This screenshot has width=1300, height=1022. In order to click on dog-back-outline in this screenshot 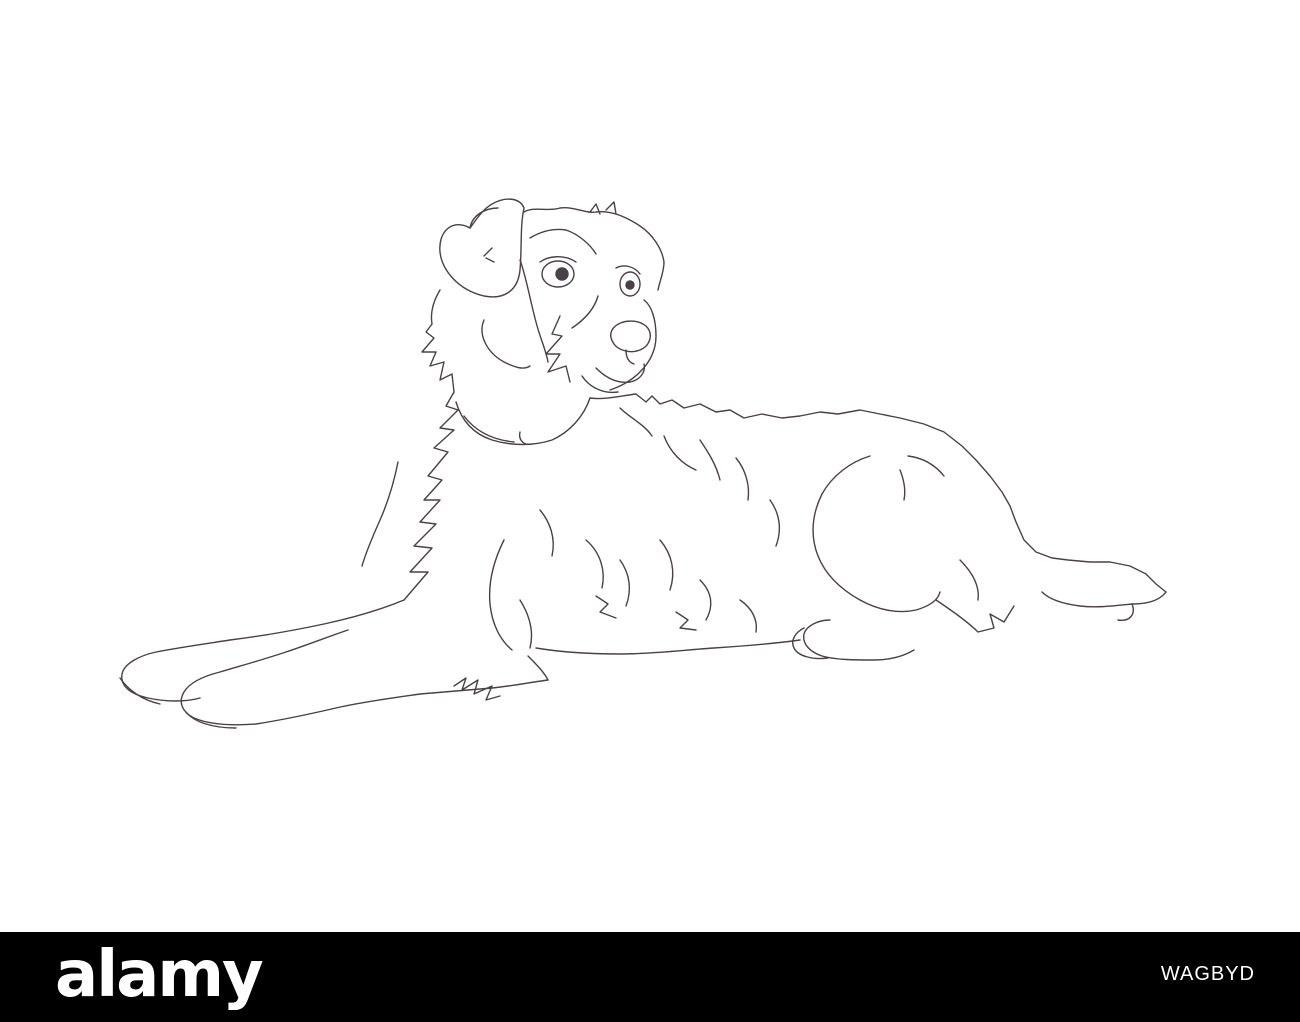, I will do `click(878, 493)`.